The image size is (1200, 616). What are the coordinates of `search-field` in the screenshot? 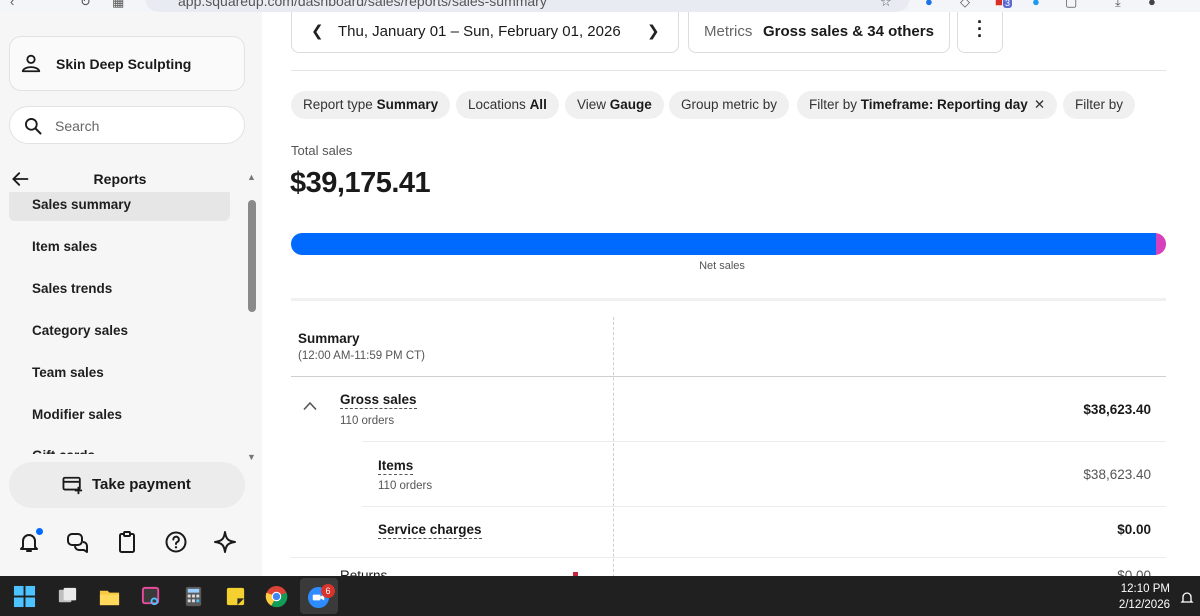 It's located at (127, 125).